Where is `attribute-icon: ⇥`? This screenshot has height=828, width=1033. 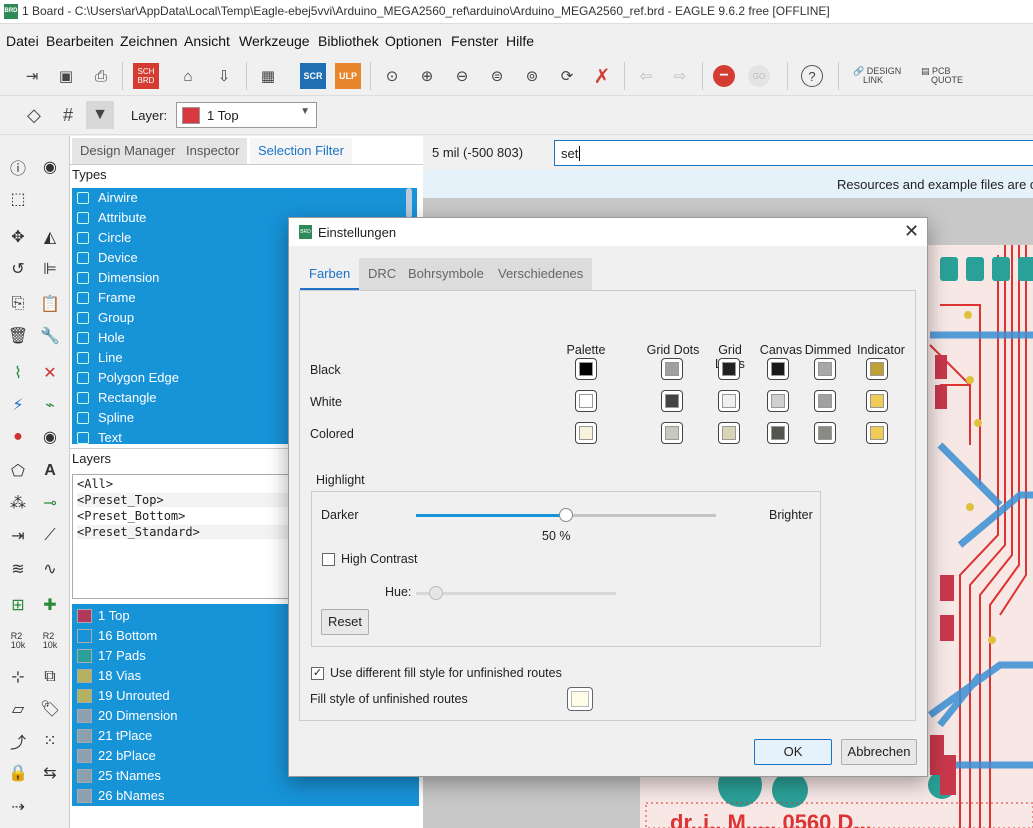 attribute-icon: ⇥ is located at coordinates (18, 536).